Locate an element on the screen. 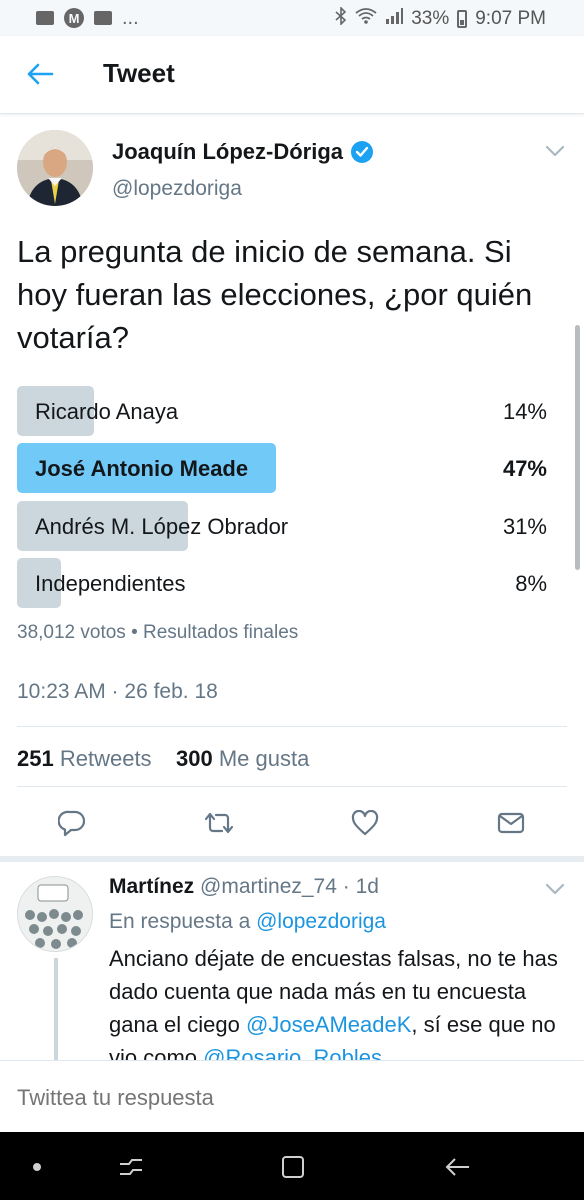 This screenshot has width=584, height=1200. poll-option-label: Independientes is located at coordinates (110, 583).